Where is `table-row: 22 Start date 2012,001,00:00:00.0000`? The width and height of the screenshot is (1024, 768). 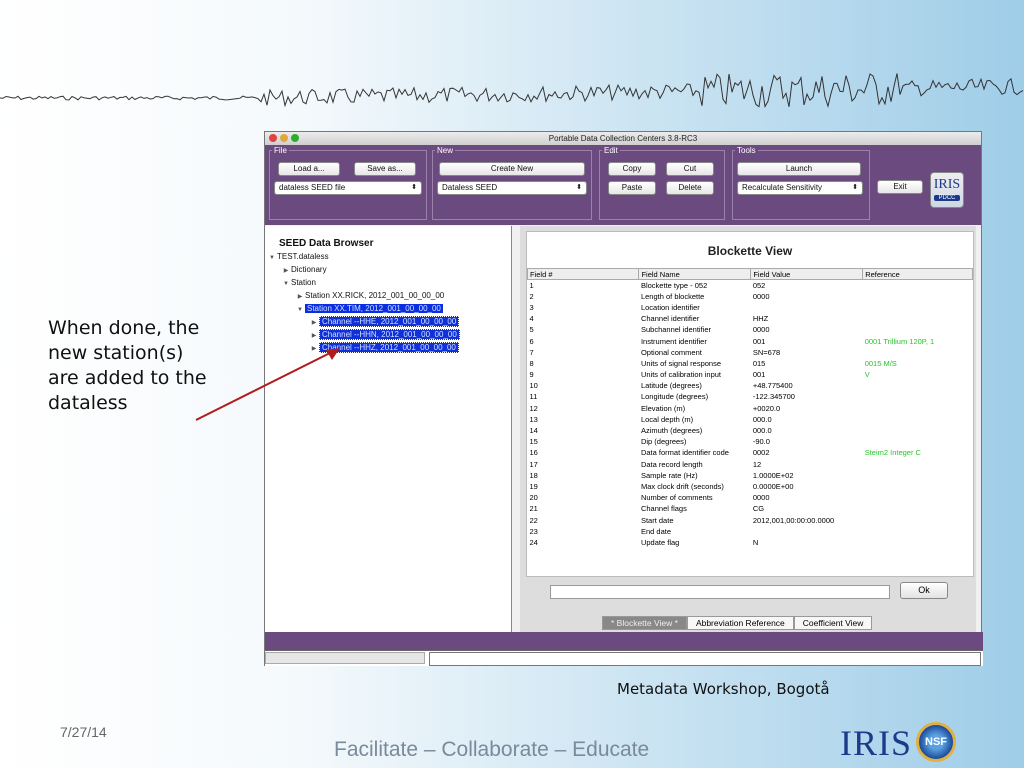
table-row: 22 Start date 2012,001,00:00:00.0000 is located at coordinates (750, 519).